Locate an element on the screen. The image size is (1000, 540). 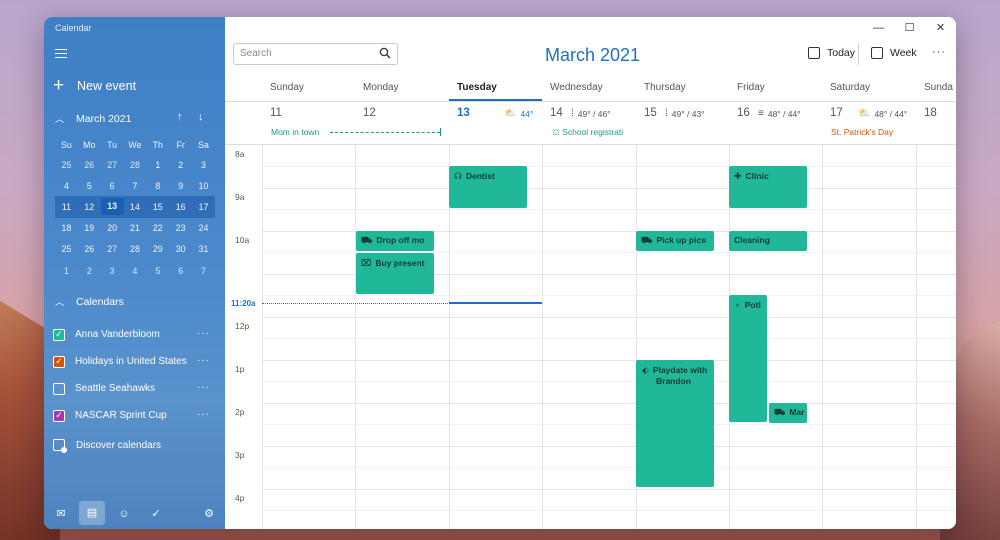
date-number: 18 is located at coordinates (930, 113).